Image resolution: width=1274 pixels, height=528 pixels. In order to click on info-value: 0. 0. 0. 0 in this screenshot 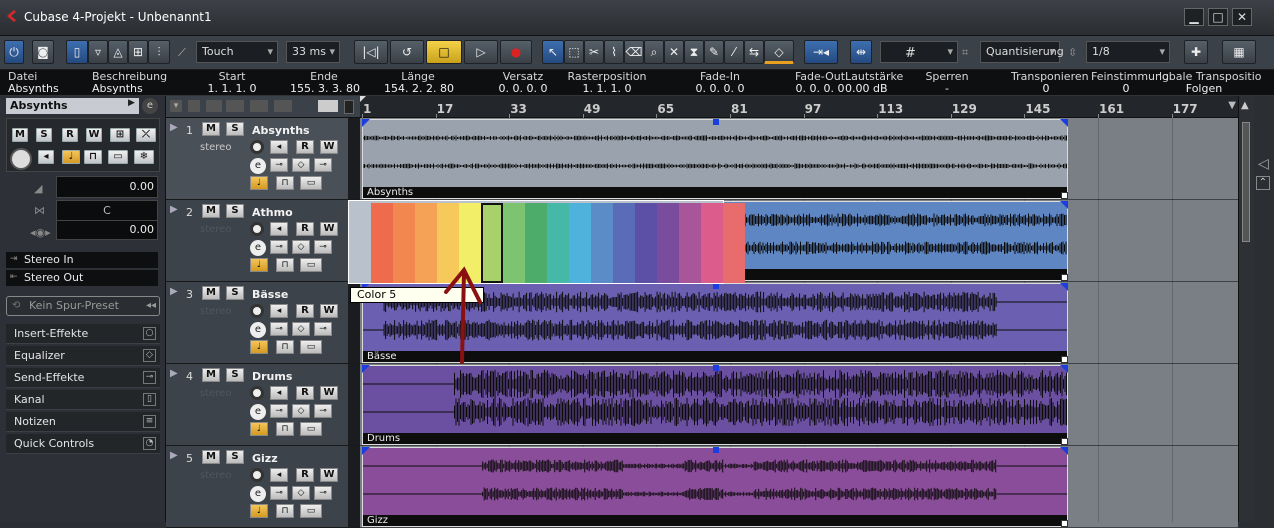, I will do `click(720, 88)`.